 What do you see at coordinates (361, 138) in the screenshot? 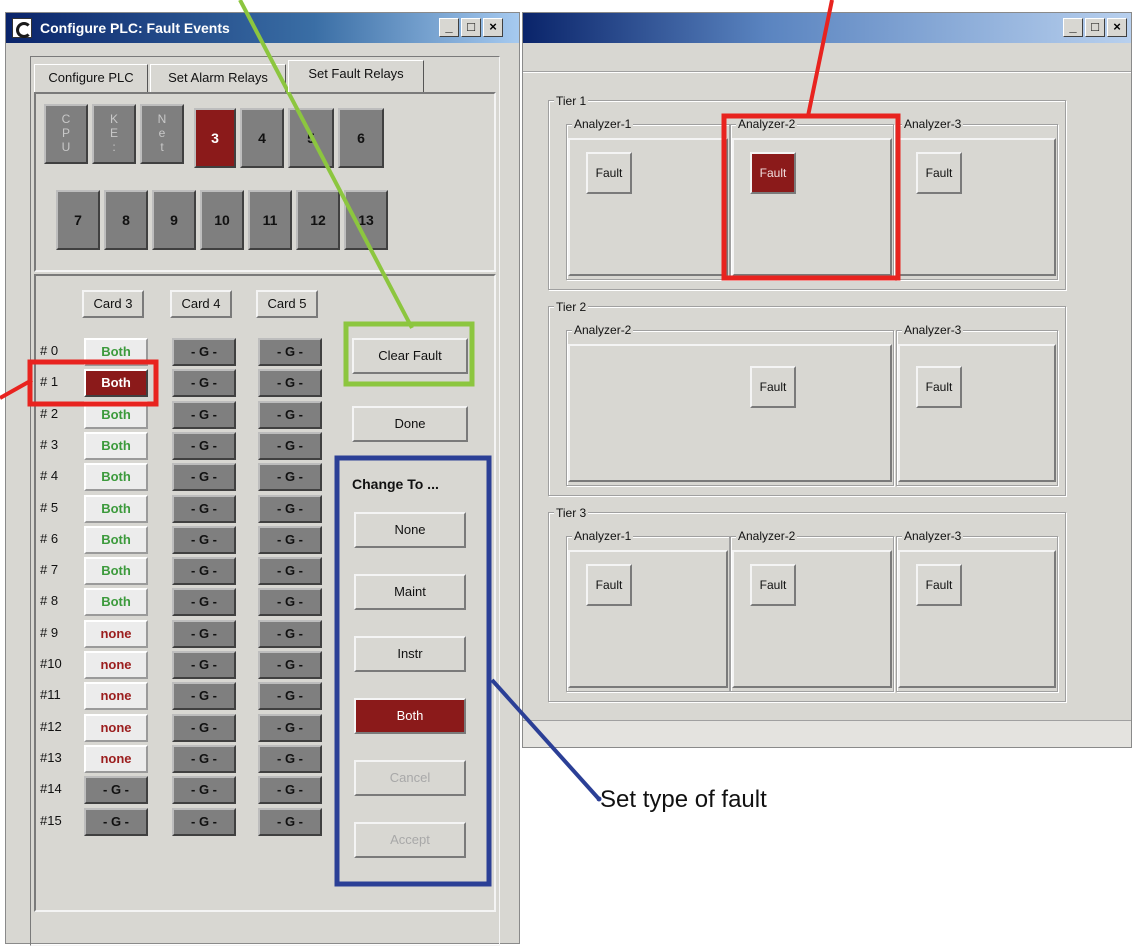
I see `card-button-6: 6` at bounding box center [361, 138].